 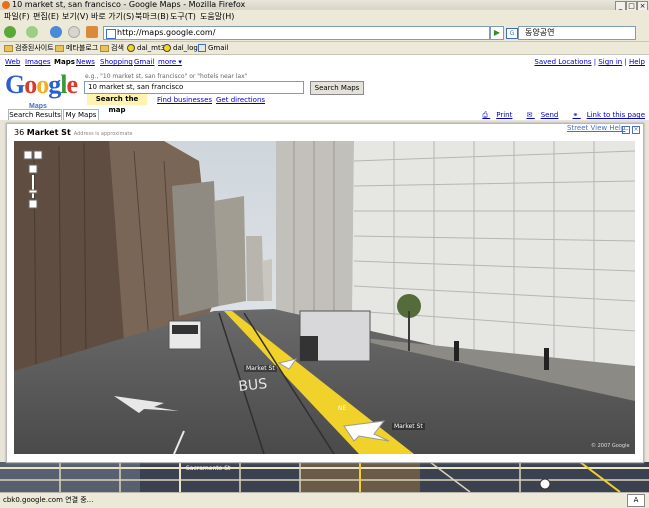 What do you see at coordinates (103, 134) in the screenshot?
I see `address-note: Address is approximate` at bounding box center [103, 134].